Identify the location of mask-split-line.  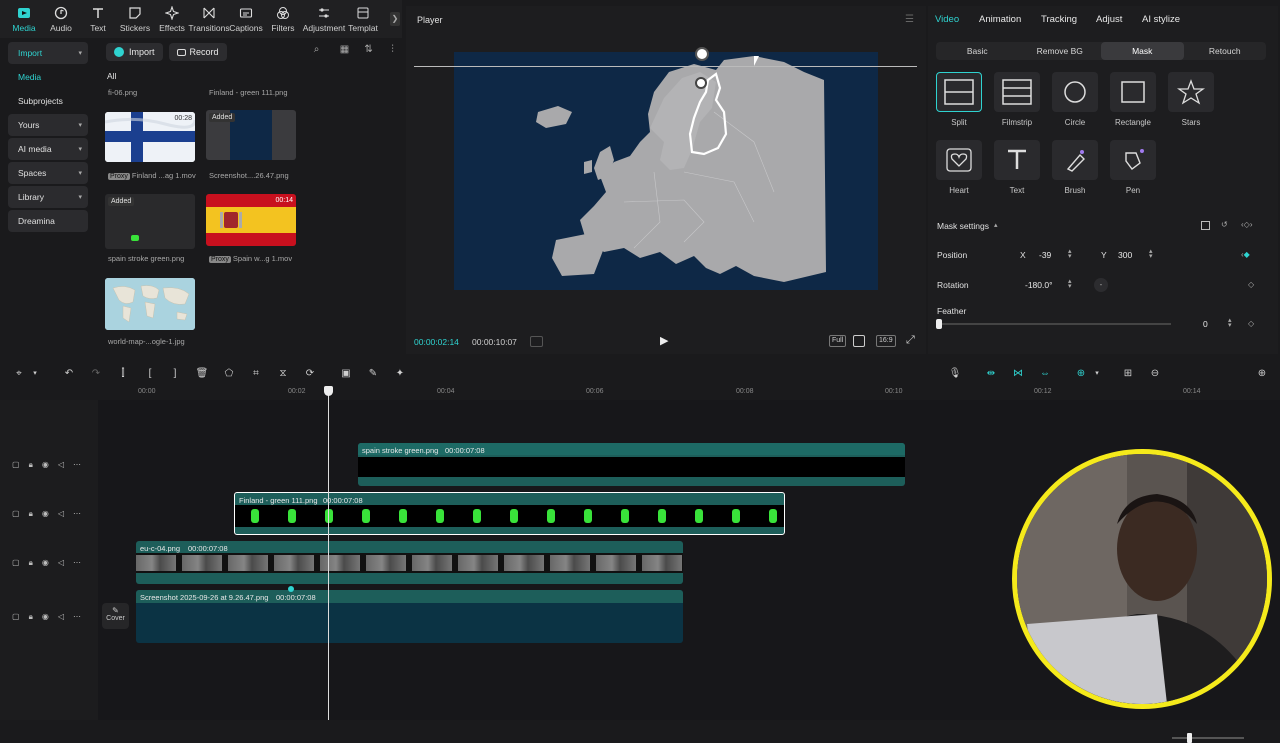
(665, 66).